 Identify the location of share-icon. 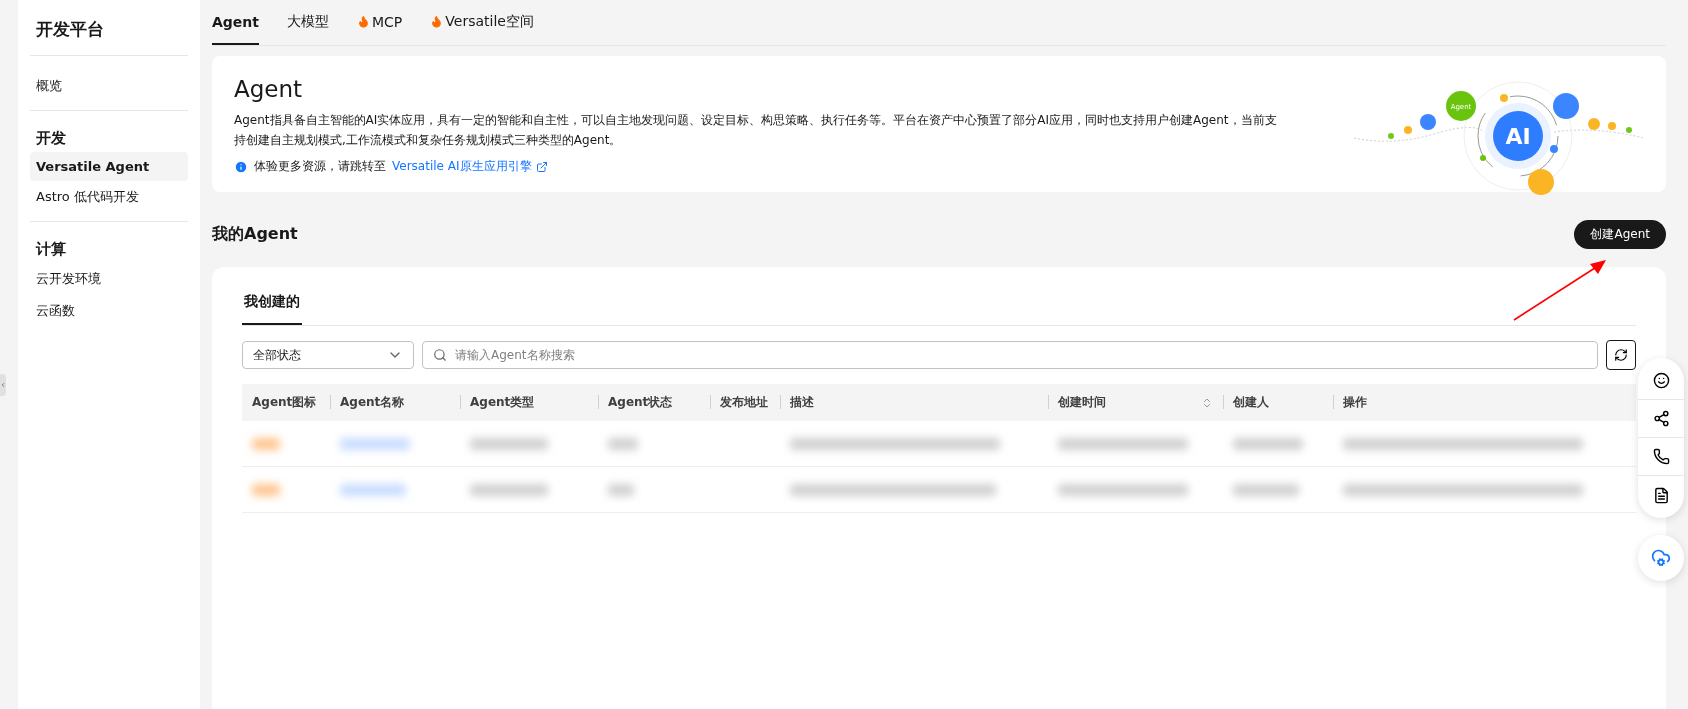
(1661, 418).